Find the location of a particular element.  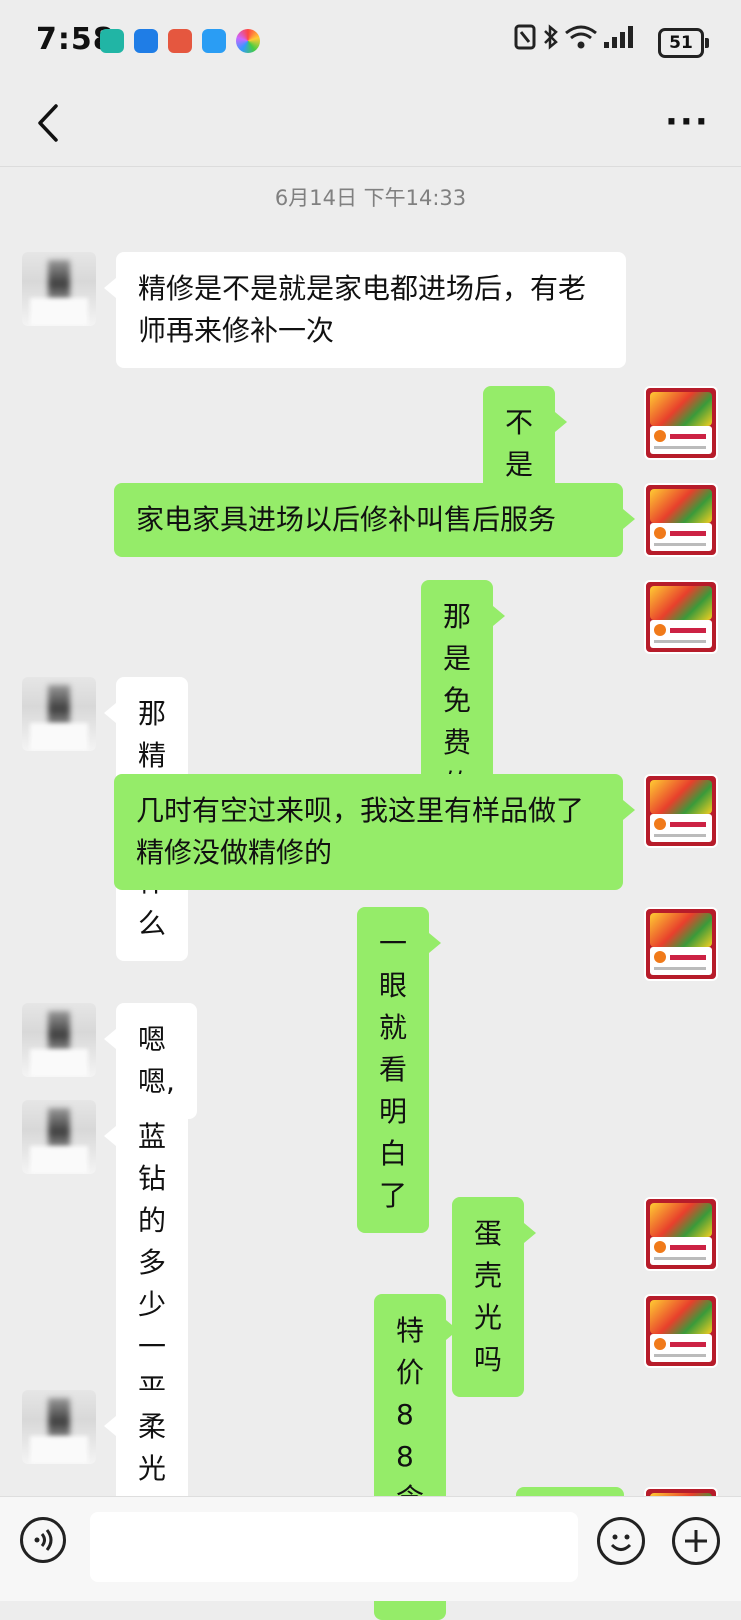

nfc-icon is located at coordinates (525, 37).